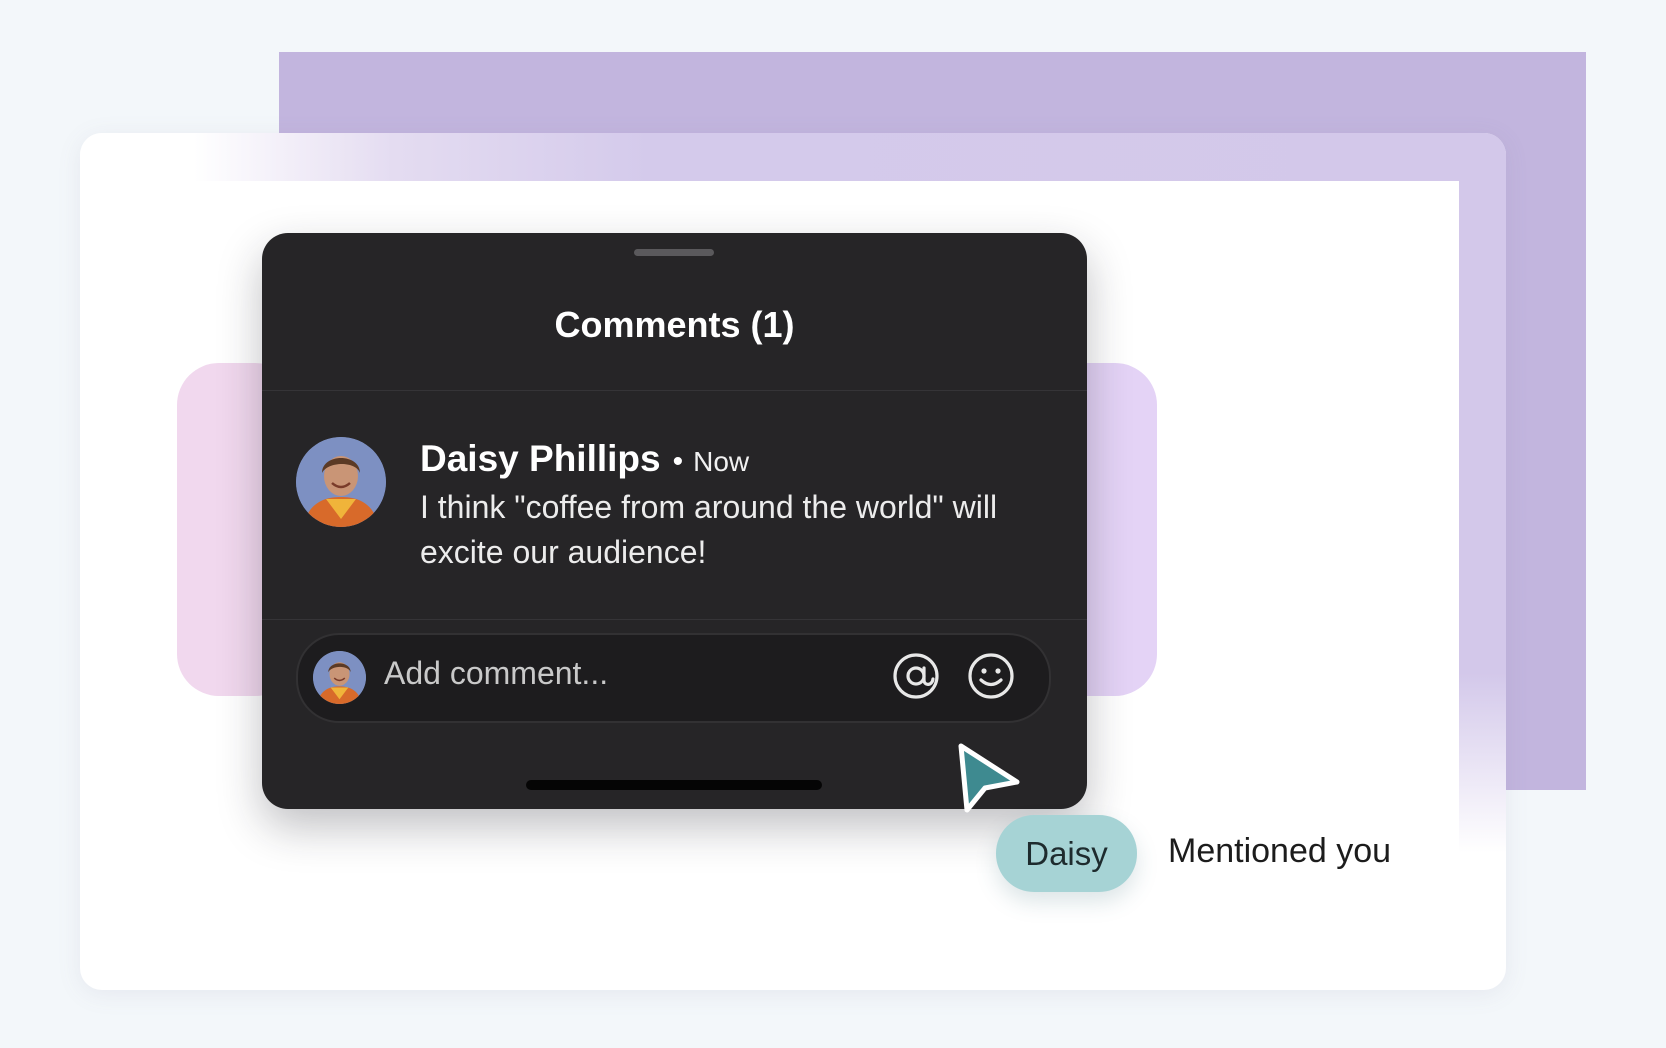 This screenshot has width=1666, height=1048. Describe the element at coordinates (793, 157) in the screenshot. I see `card-top-band` at that location.